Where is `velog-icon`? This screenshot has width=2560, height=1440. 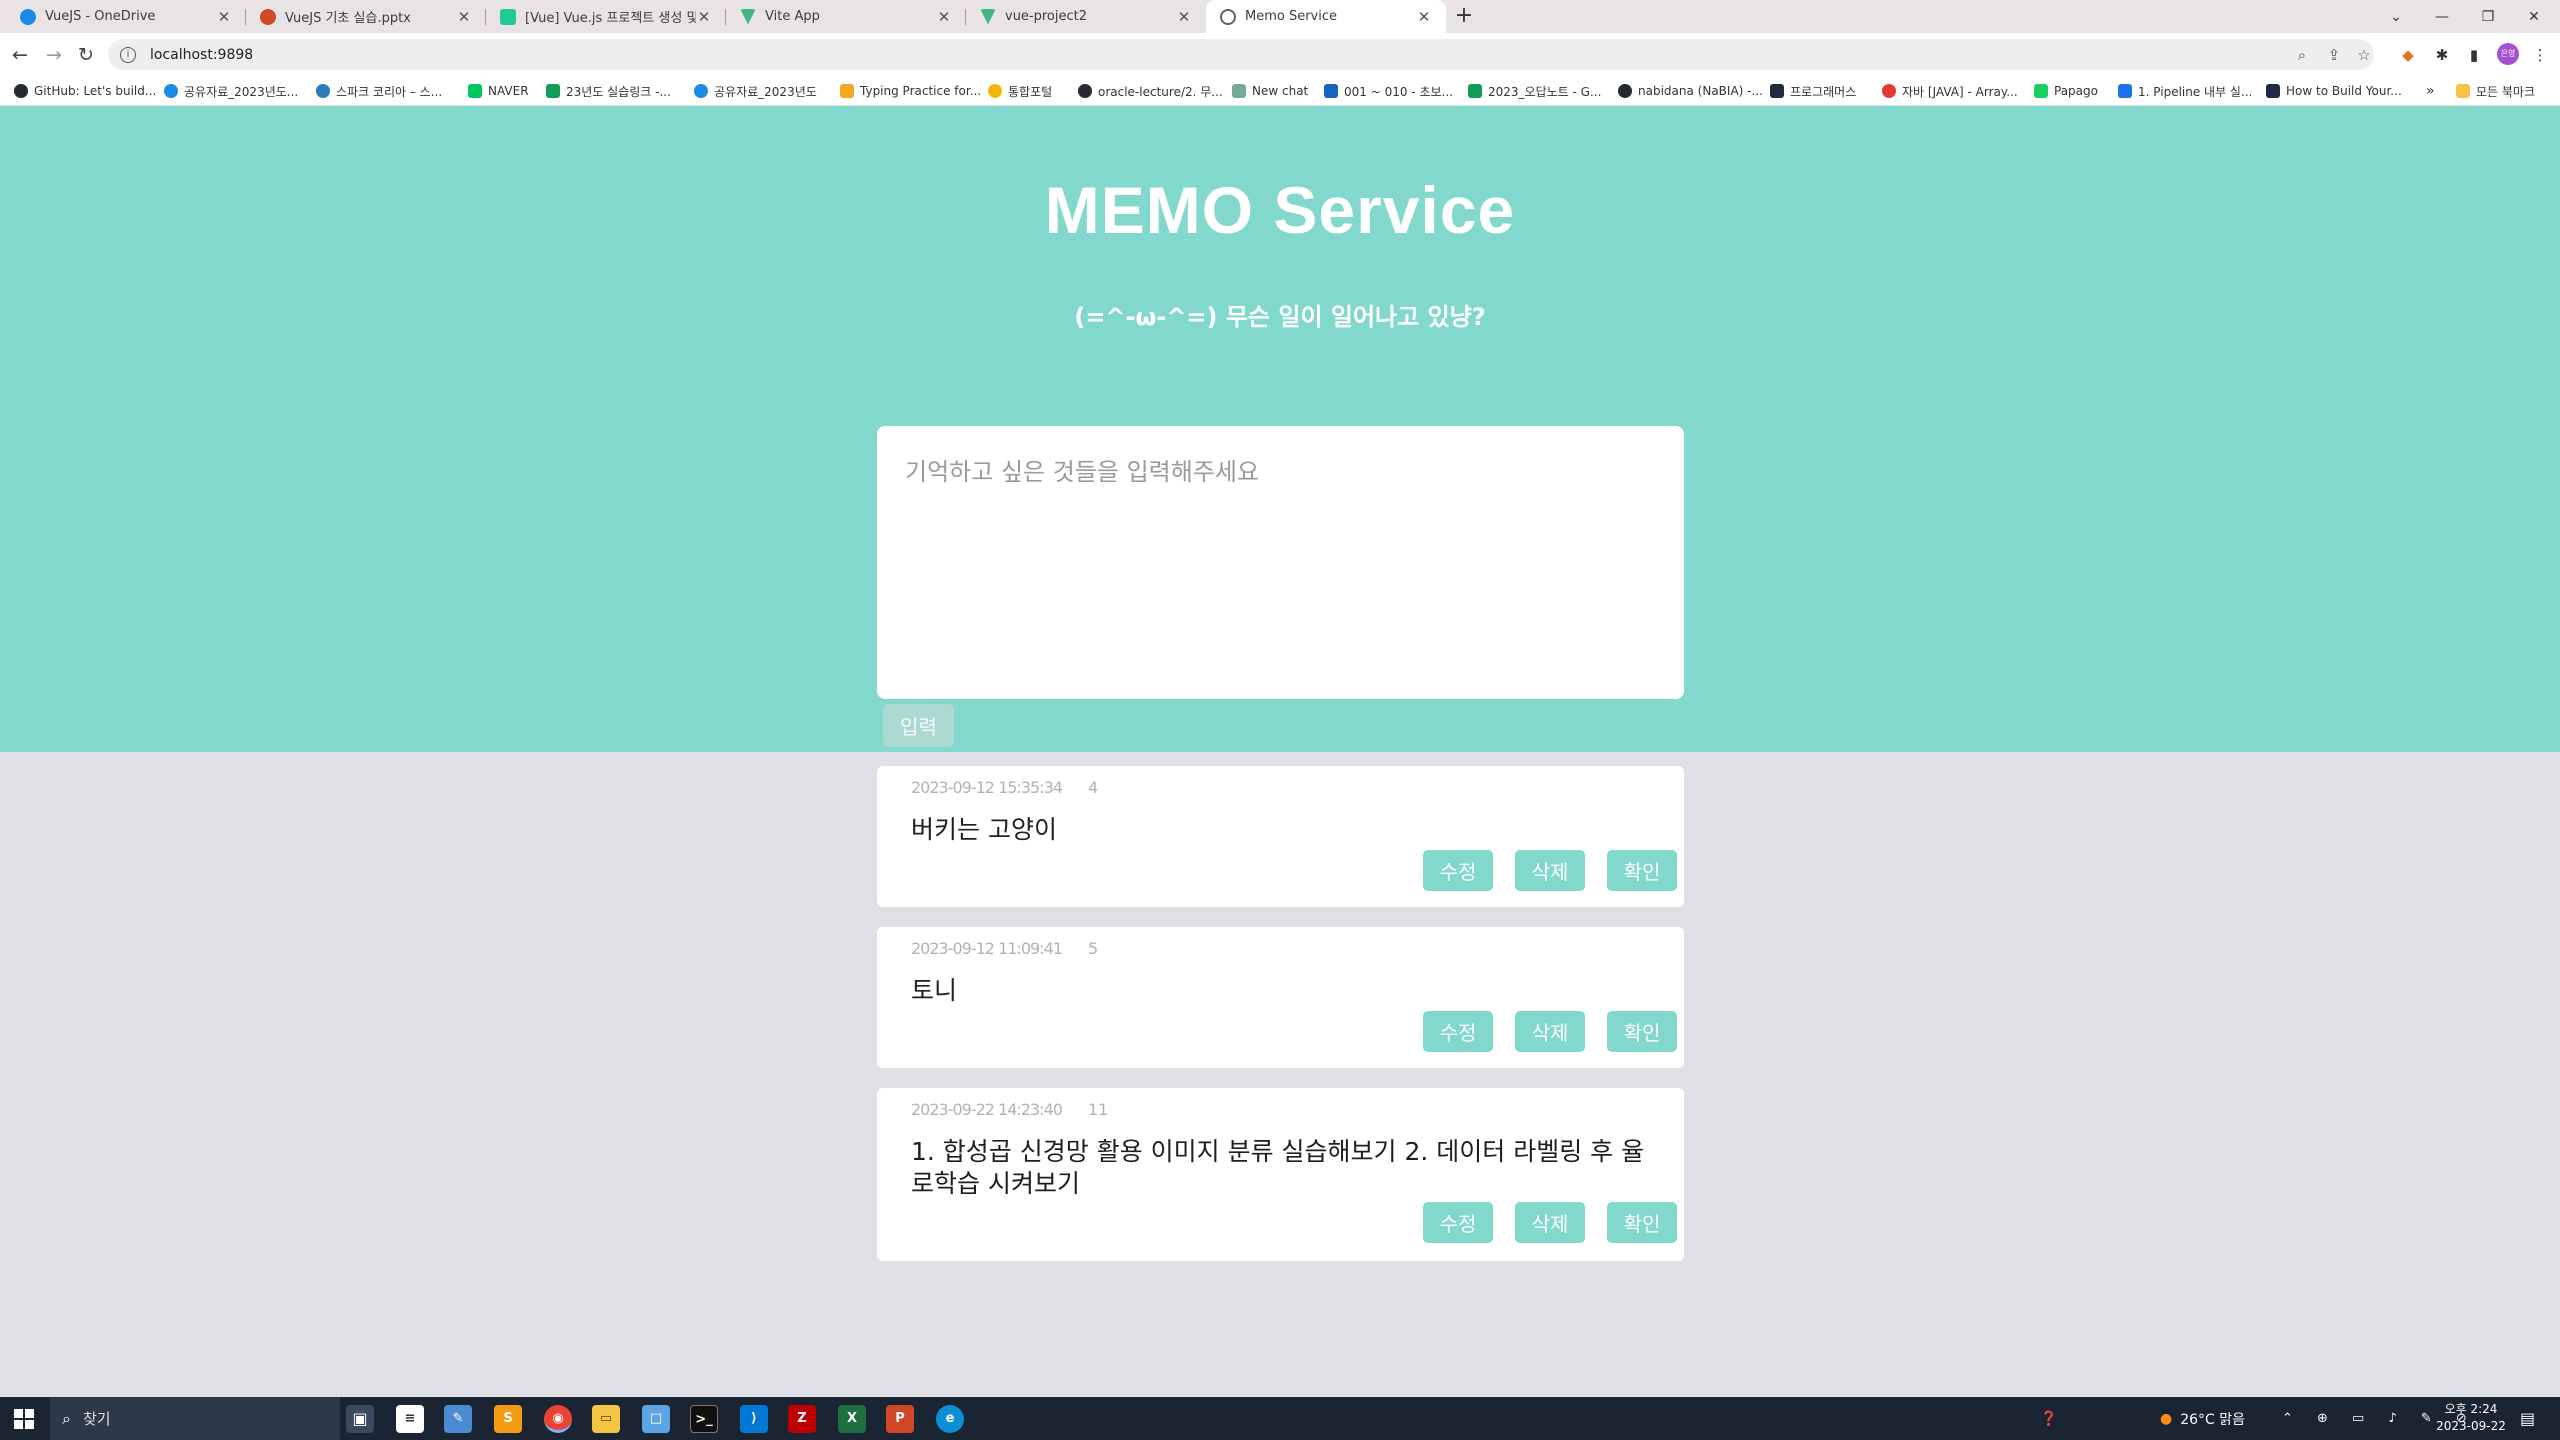 velog-icon is located at coordinates (508, 16).